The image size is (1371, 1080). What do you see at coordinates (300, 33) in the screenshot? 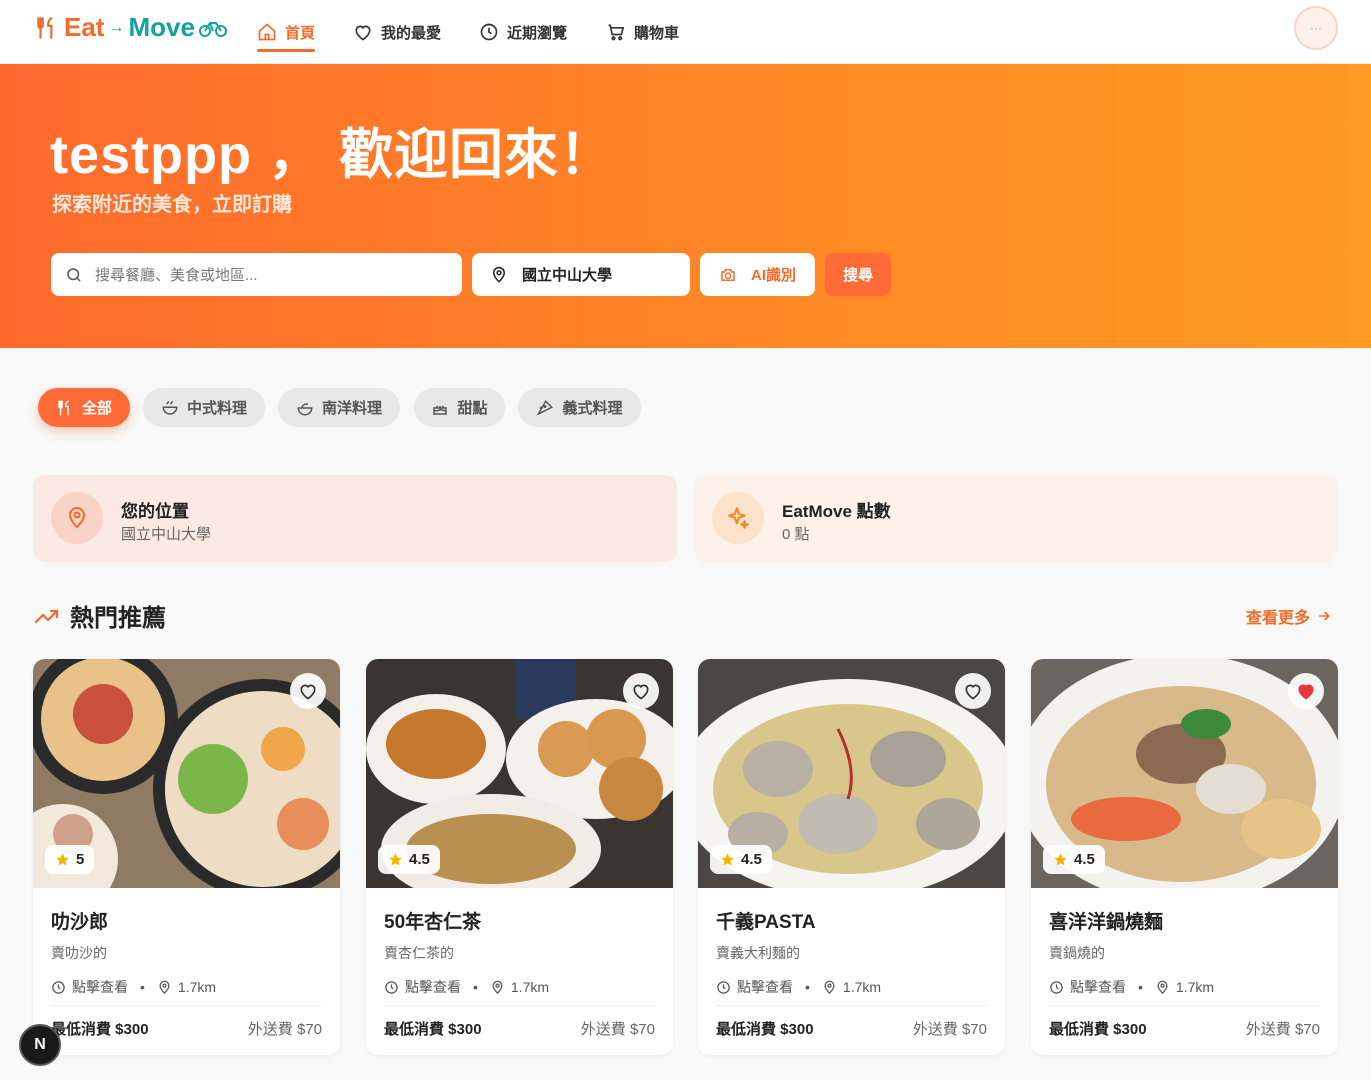
I see `nav-label-home: 首頁` at bounding box center [300, 33].